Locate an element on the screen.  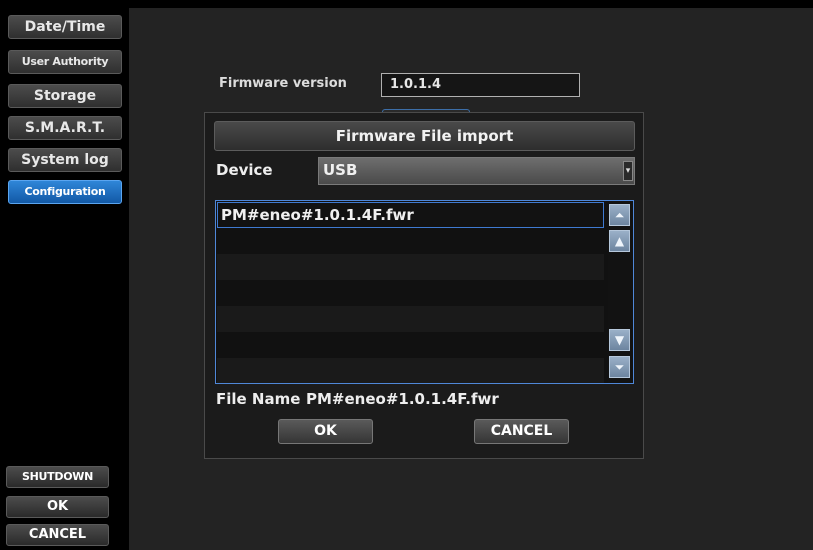
scroll-down-icon: ▼ is located at coordinates (619, 340).